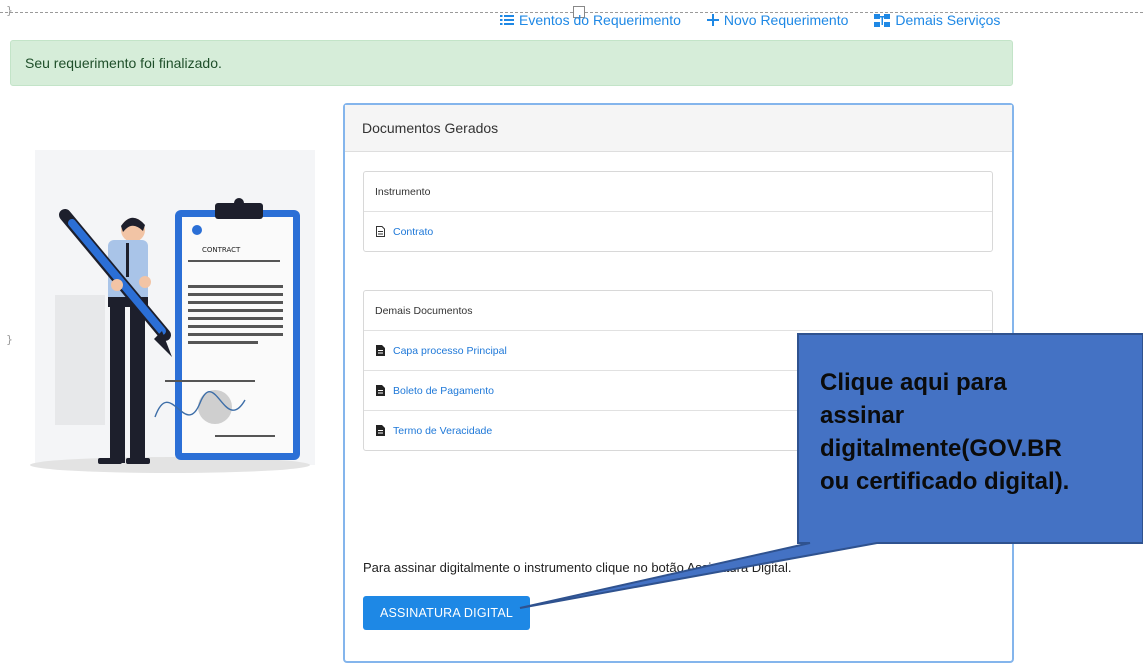  What do you see at coordinates (678, 351) in the screenshot?
I see `document-link-capa: Capa processo Principal` at bounding box center [678, 351].